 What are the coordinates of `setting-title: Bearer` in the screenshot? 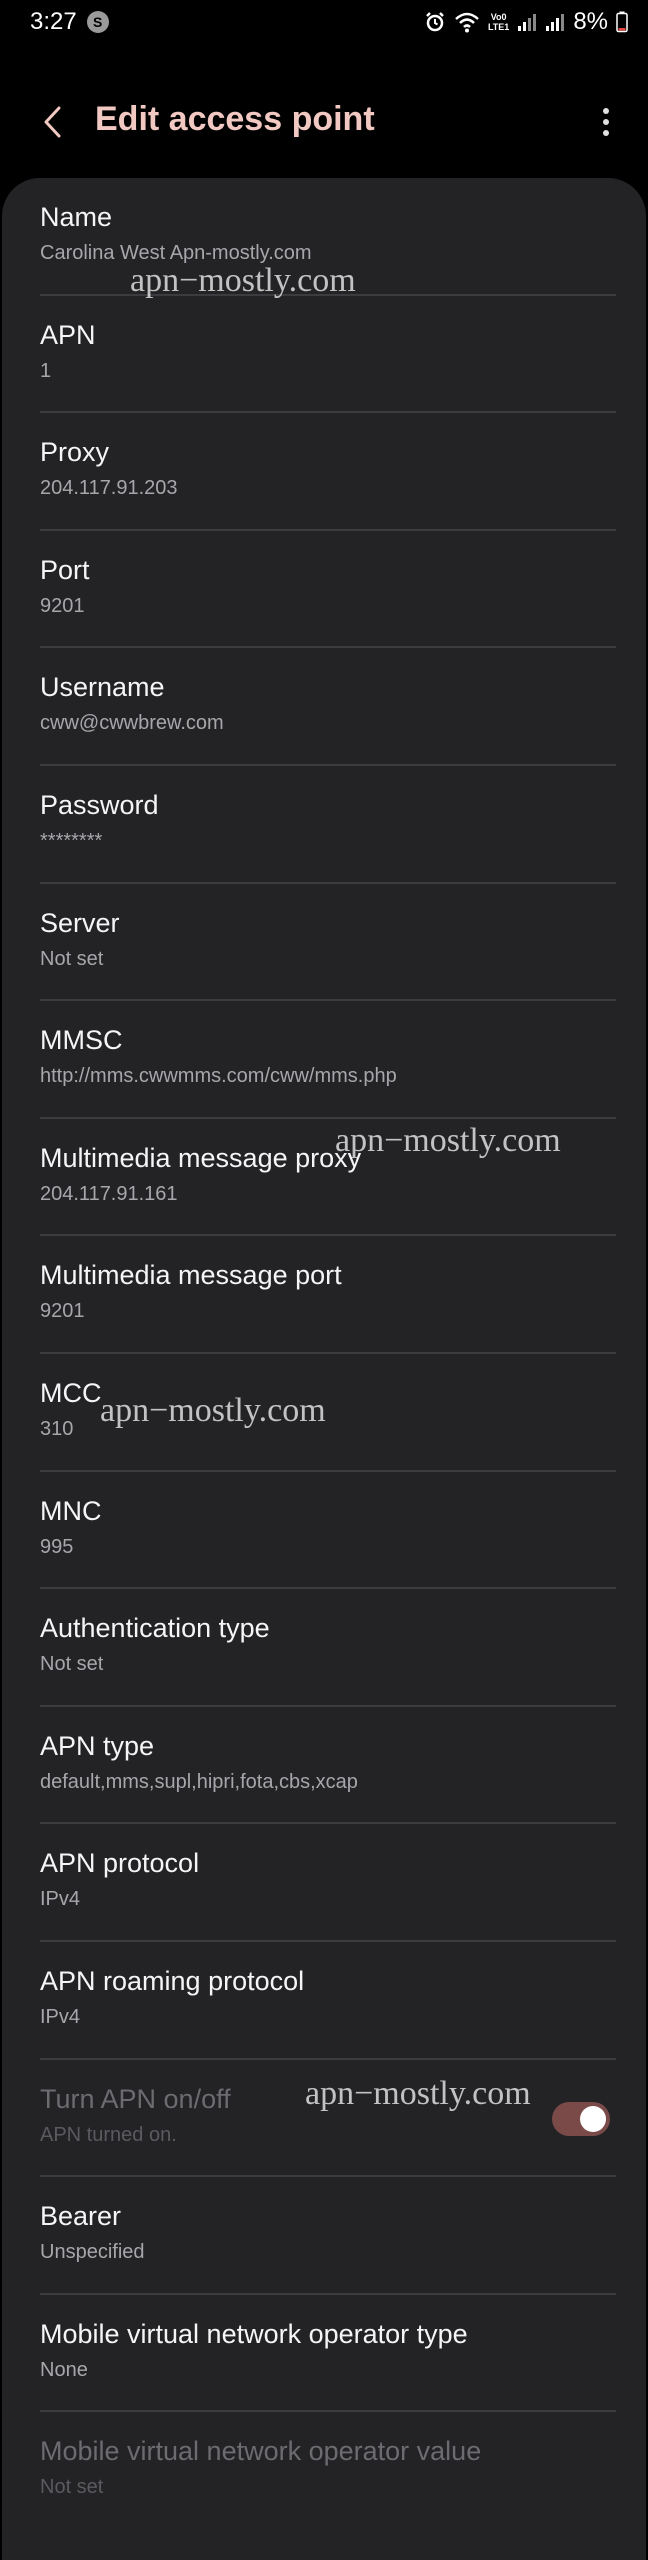 It's located at (81, 2216).